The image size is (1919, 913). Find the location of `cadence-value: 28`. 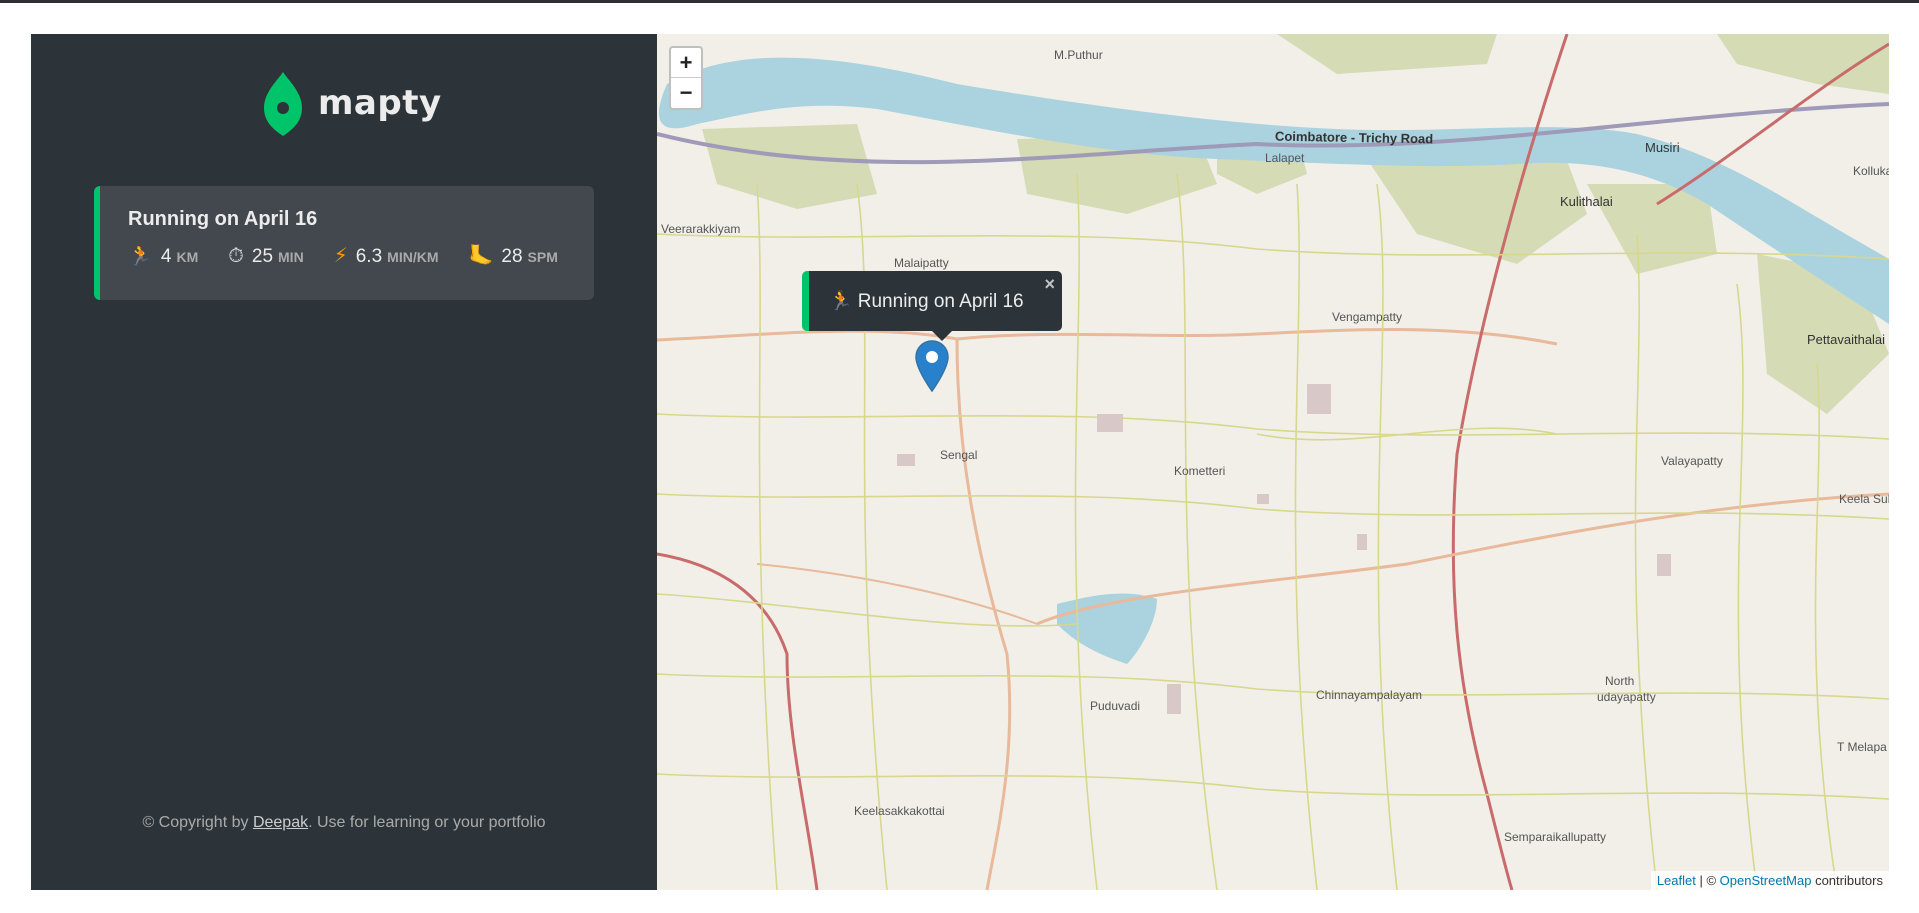

cadence-value: 28 is located at coordinates (512, 256).